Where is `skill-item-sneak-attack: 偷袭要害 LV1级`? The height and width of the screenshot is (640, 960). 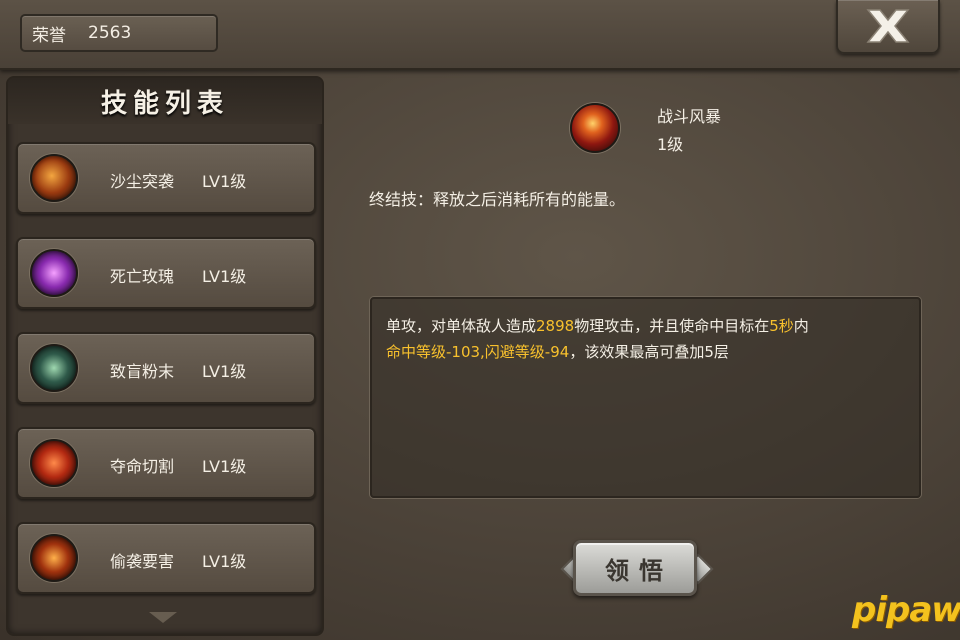 skill-item-sneak-attack: 偷袭要害 LV1级 is located at coordinates (166, 558).